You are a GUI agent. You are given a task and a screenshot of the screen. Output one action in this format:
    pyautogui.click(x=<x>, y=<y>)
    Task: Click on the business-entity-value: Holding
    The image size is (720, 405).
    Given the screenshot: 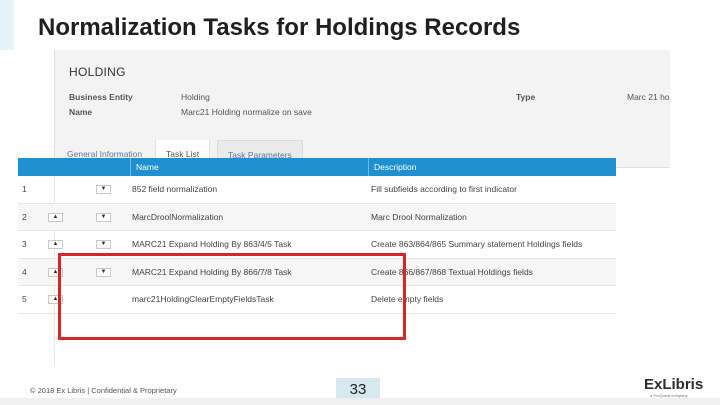 What is the action you would take?
    pyautogui.click(x=195, y=97)
    